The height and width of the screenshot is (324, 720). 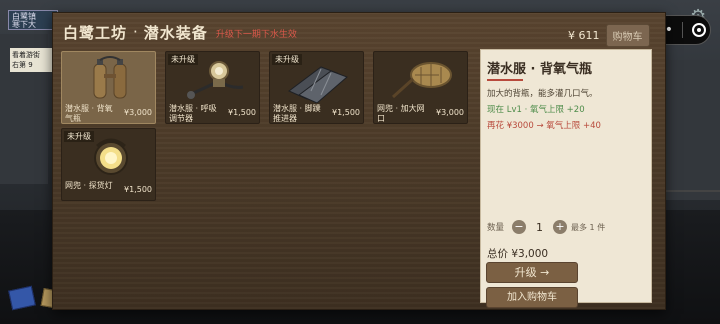 What do you see at coordinates (536, 110) in the screenshot?
I see `detail-current-level: 现在 Lv1 · 氧气上限 +20` at bounding box center [536, 110].